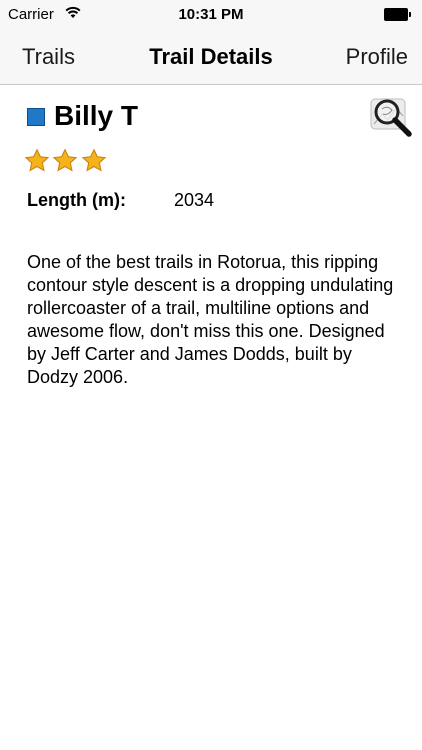 Image resolution: width=422 pixels, height=750 pixels. What do you see at coordinates (36, 117) in the screenshot?
I see `trail-grade-color-square` at bounding box center [36, 117].